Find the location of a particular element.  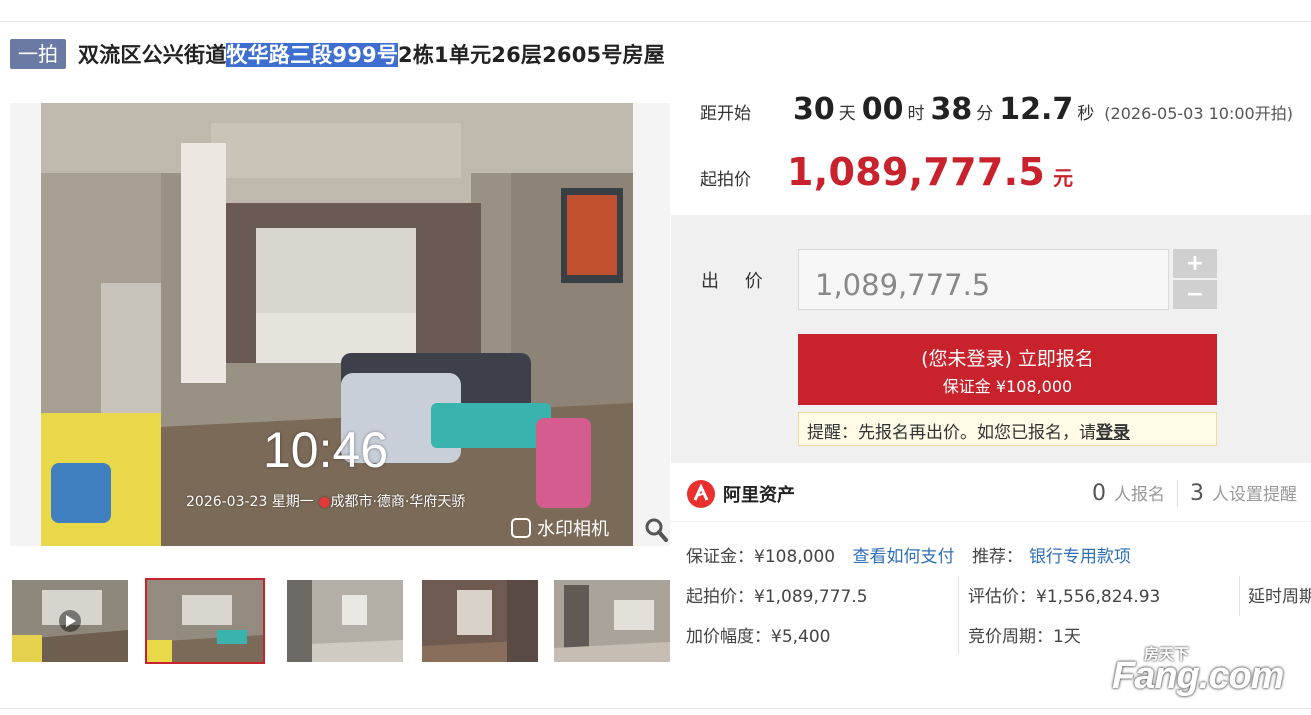

camera-icon is located at coordinates (521, 528).